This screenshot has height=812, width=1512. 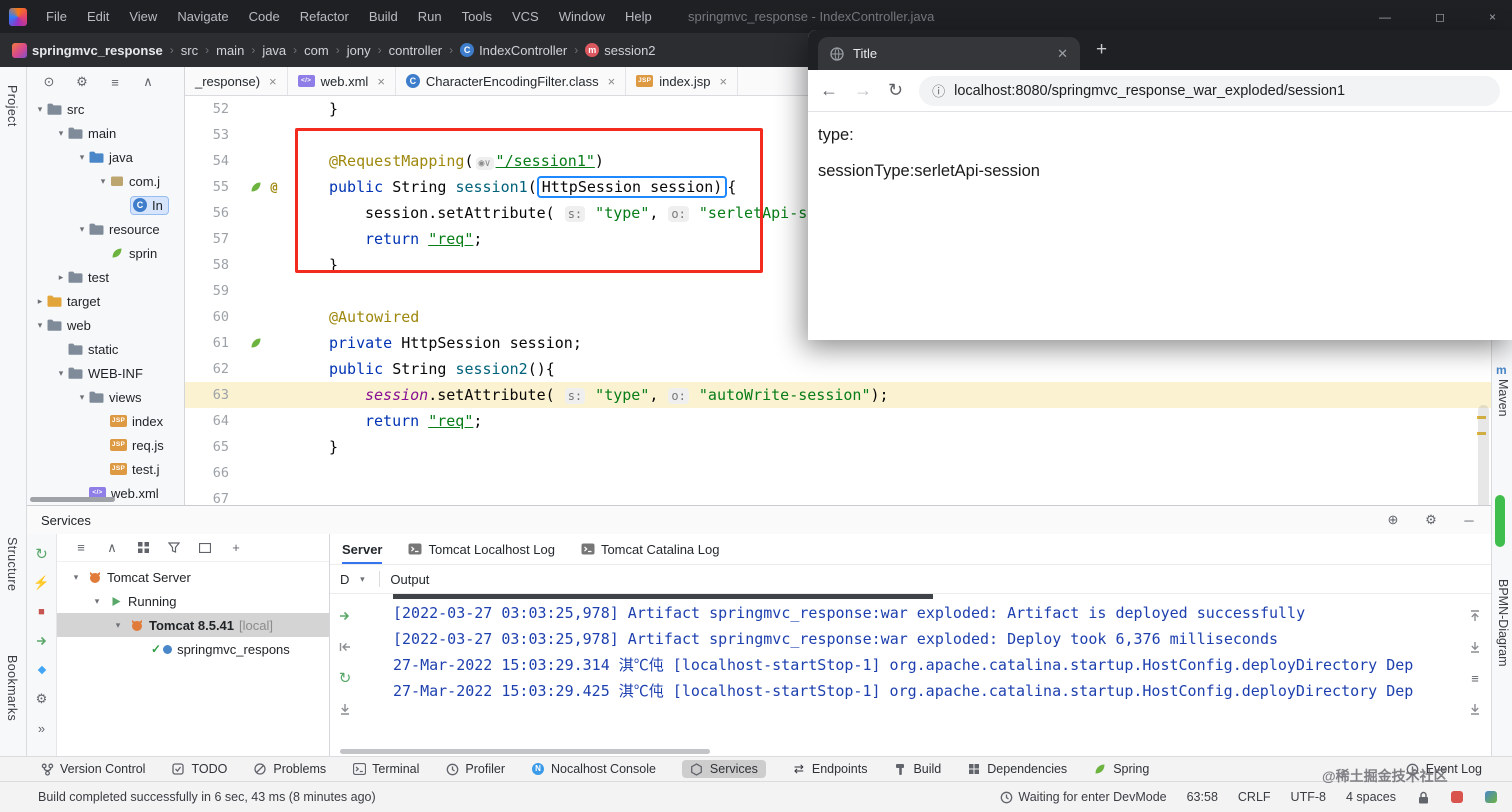 What do you see at coordinates (41, 583) in the screenshot?
I see `deploy-icon: ⚡` at bounding box center [41, 583].